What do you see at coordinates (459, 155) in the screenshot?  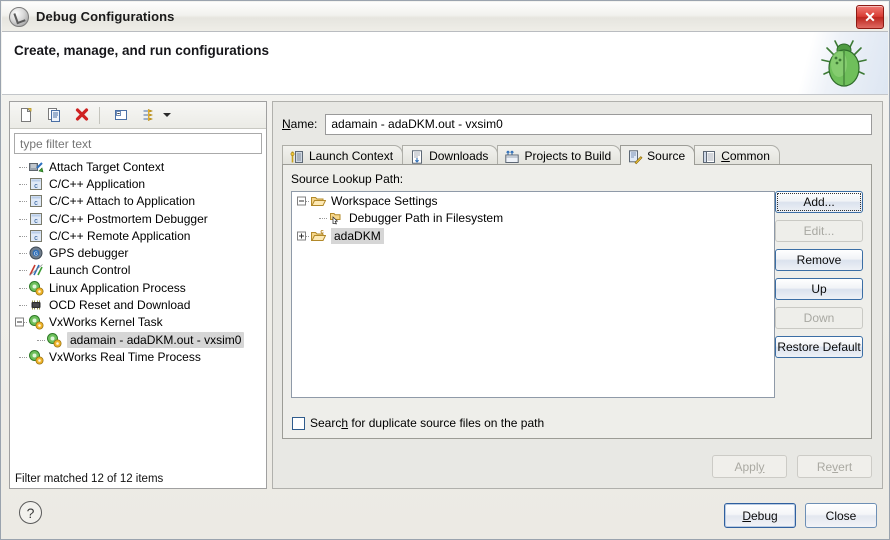 I see `tab-label: Downloads` at bounding box center [459, 155].